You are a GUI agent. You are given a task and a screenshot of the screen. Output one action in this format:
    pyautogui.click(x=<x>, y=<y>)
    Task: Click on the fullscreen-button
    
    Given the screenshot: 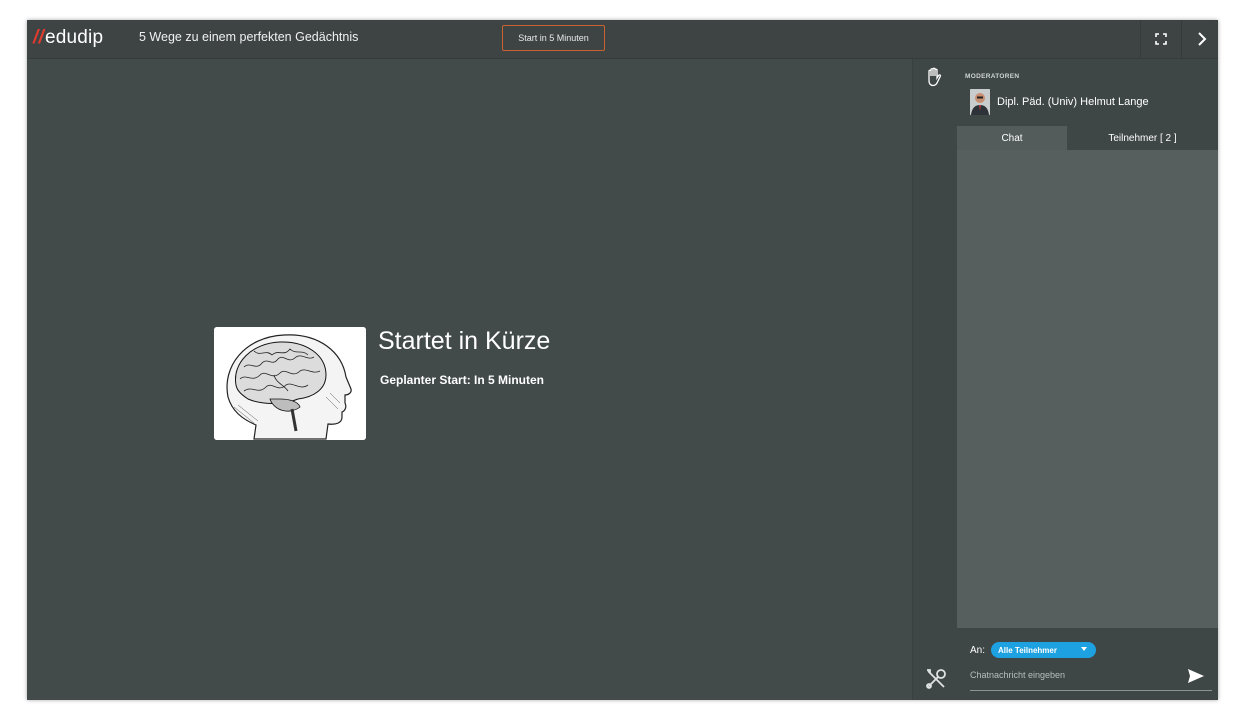 What is the action you would take?
    pyautogui.click(x=1160, y=39)
    